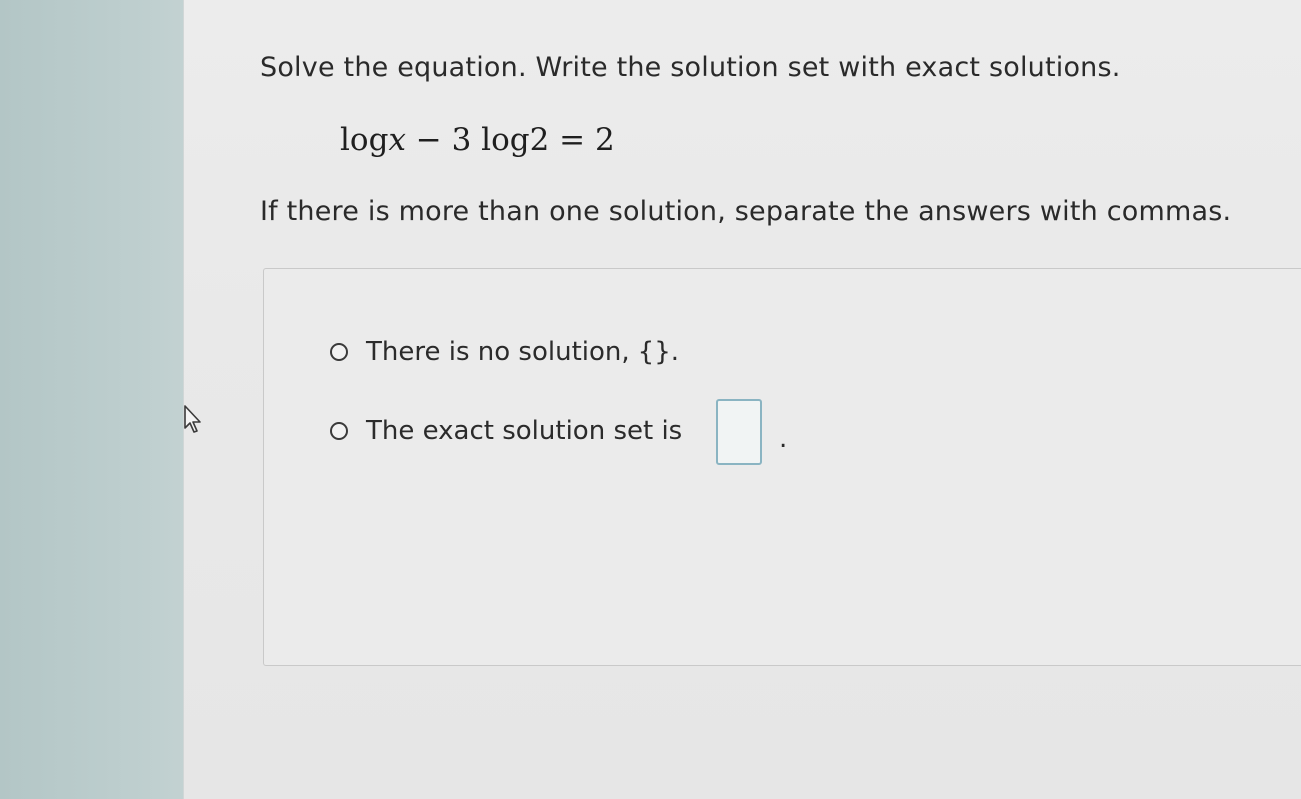 The height and width of the screenshot is (799, 1301). What do you see at coordinates (783, 439) in the screenshot?
I see `option-exact-solution-period: .` at bounding box center [783, 439].